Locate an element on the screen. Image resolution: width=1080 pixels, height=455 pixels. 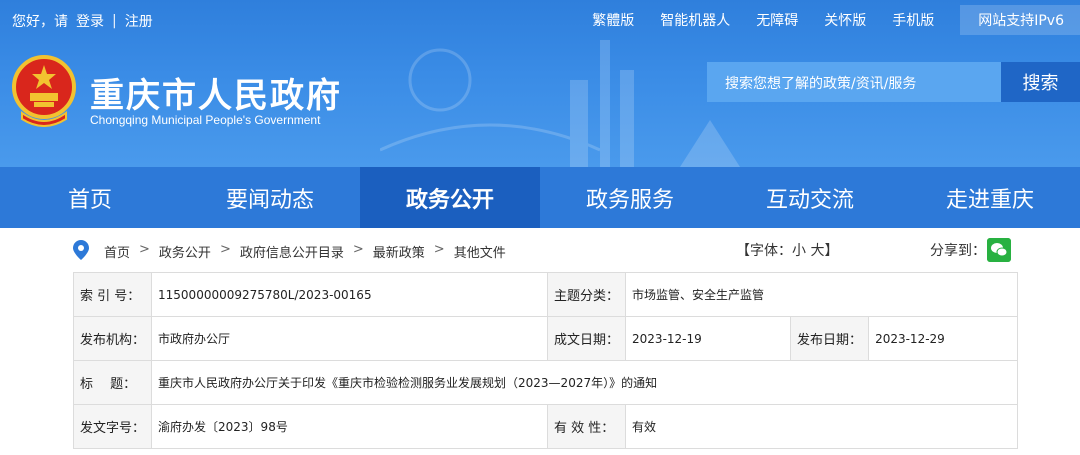
site-subtitle: Chongqing Municipal People's Government is located at coordinates (205, 120).